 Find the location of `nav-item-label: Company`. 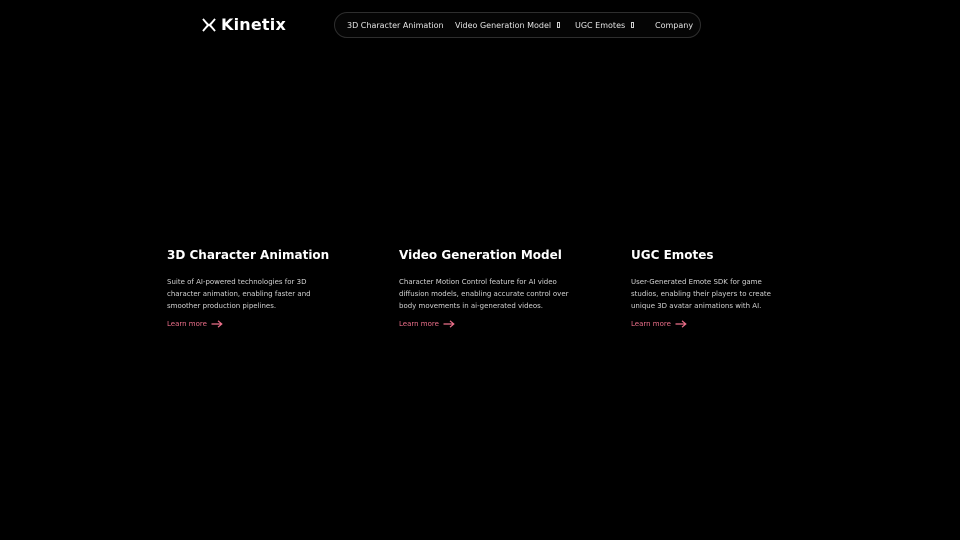

nav-item-label: Company is located at coordinates (674, 25).